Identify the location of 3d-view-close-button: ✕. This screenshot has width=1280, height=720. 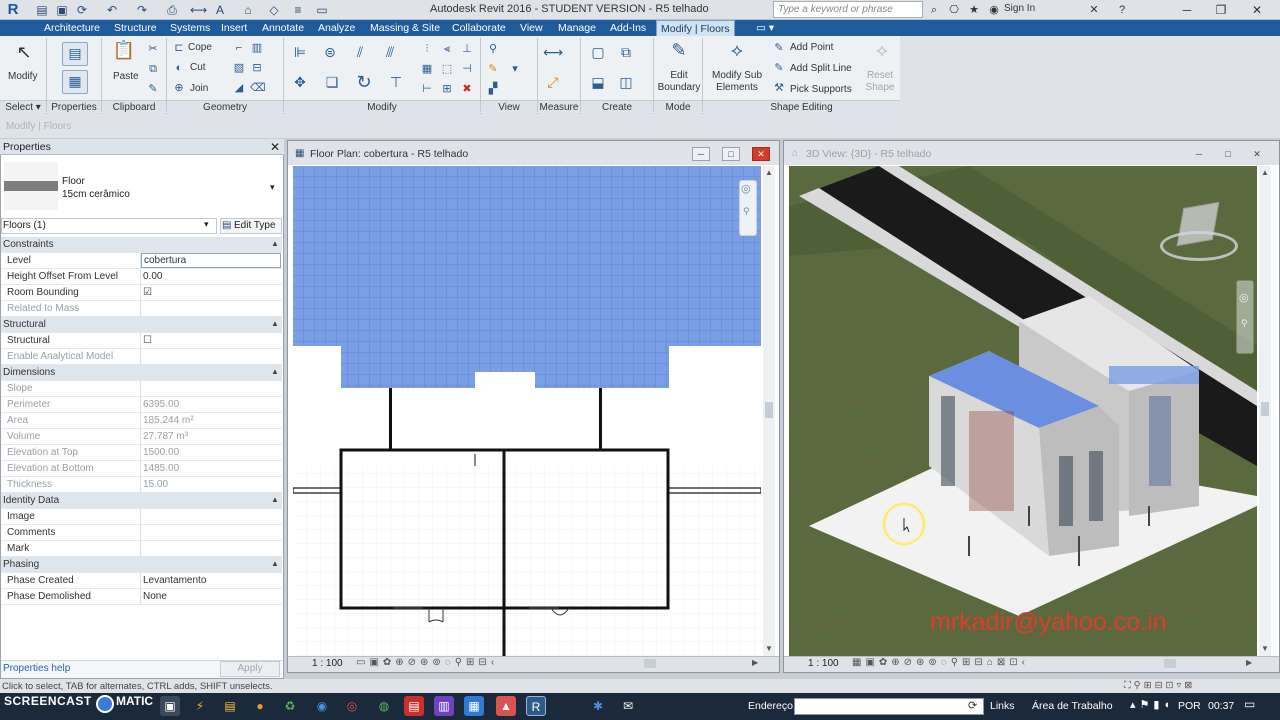
(1257, 154).